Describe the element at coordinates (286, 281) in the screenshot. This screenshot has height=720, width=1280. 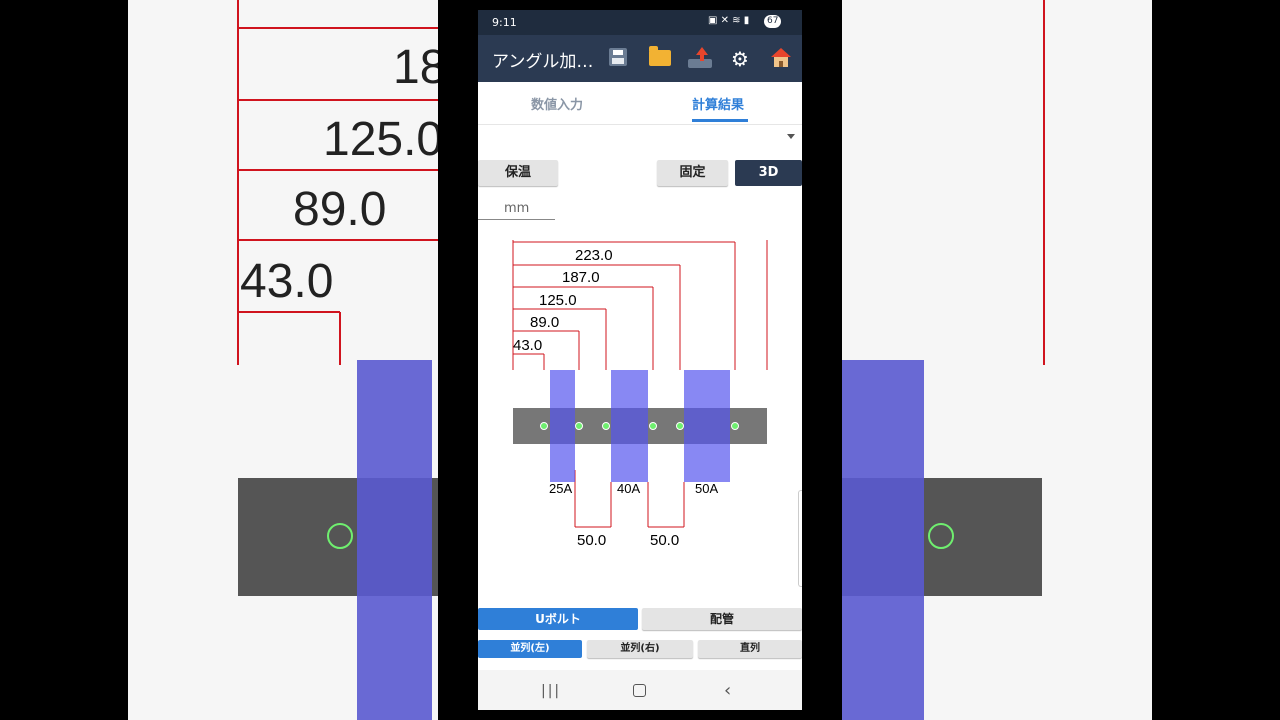
I see `bg-dimension-4: 43.0` at that location.